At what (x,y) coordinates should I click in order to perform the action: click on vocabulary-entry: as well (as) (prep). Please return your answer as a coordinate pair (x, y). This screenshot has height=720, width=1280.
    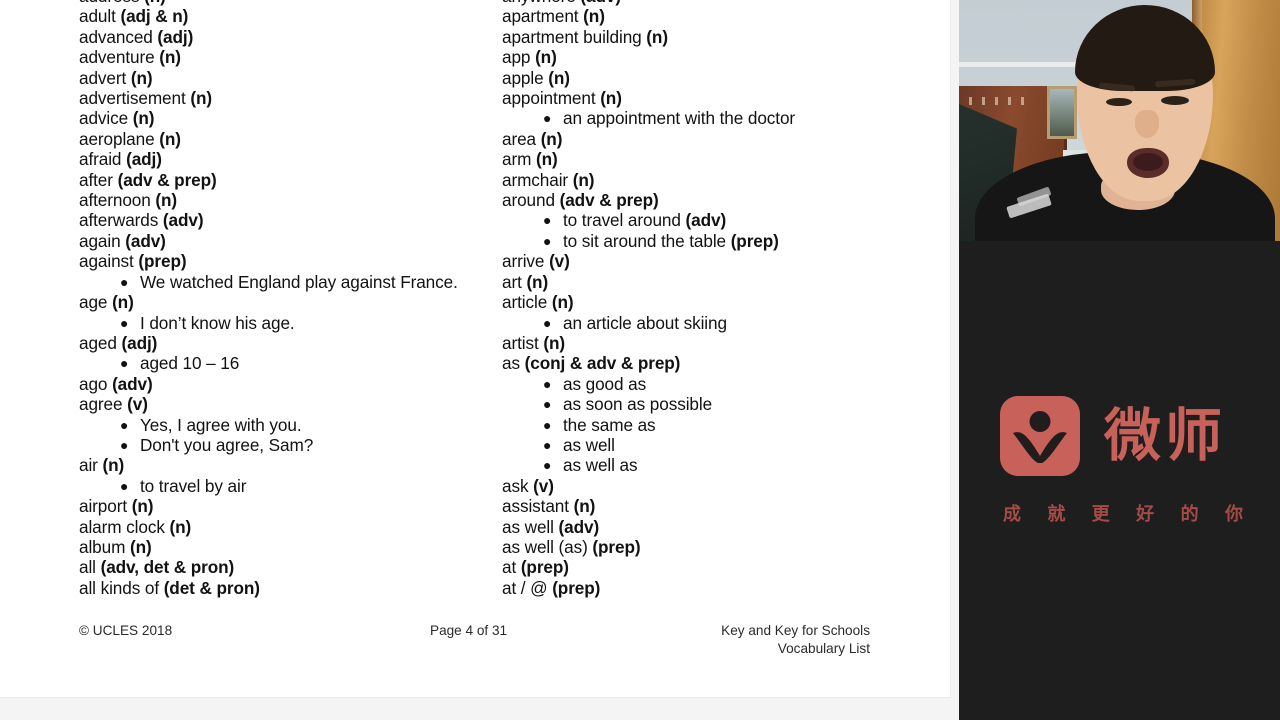
    Looking at the image, I should click on (712, 547).